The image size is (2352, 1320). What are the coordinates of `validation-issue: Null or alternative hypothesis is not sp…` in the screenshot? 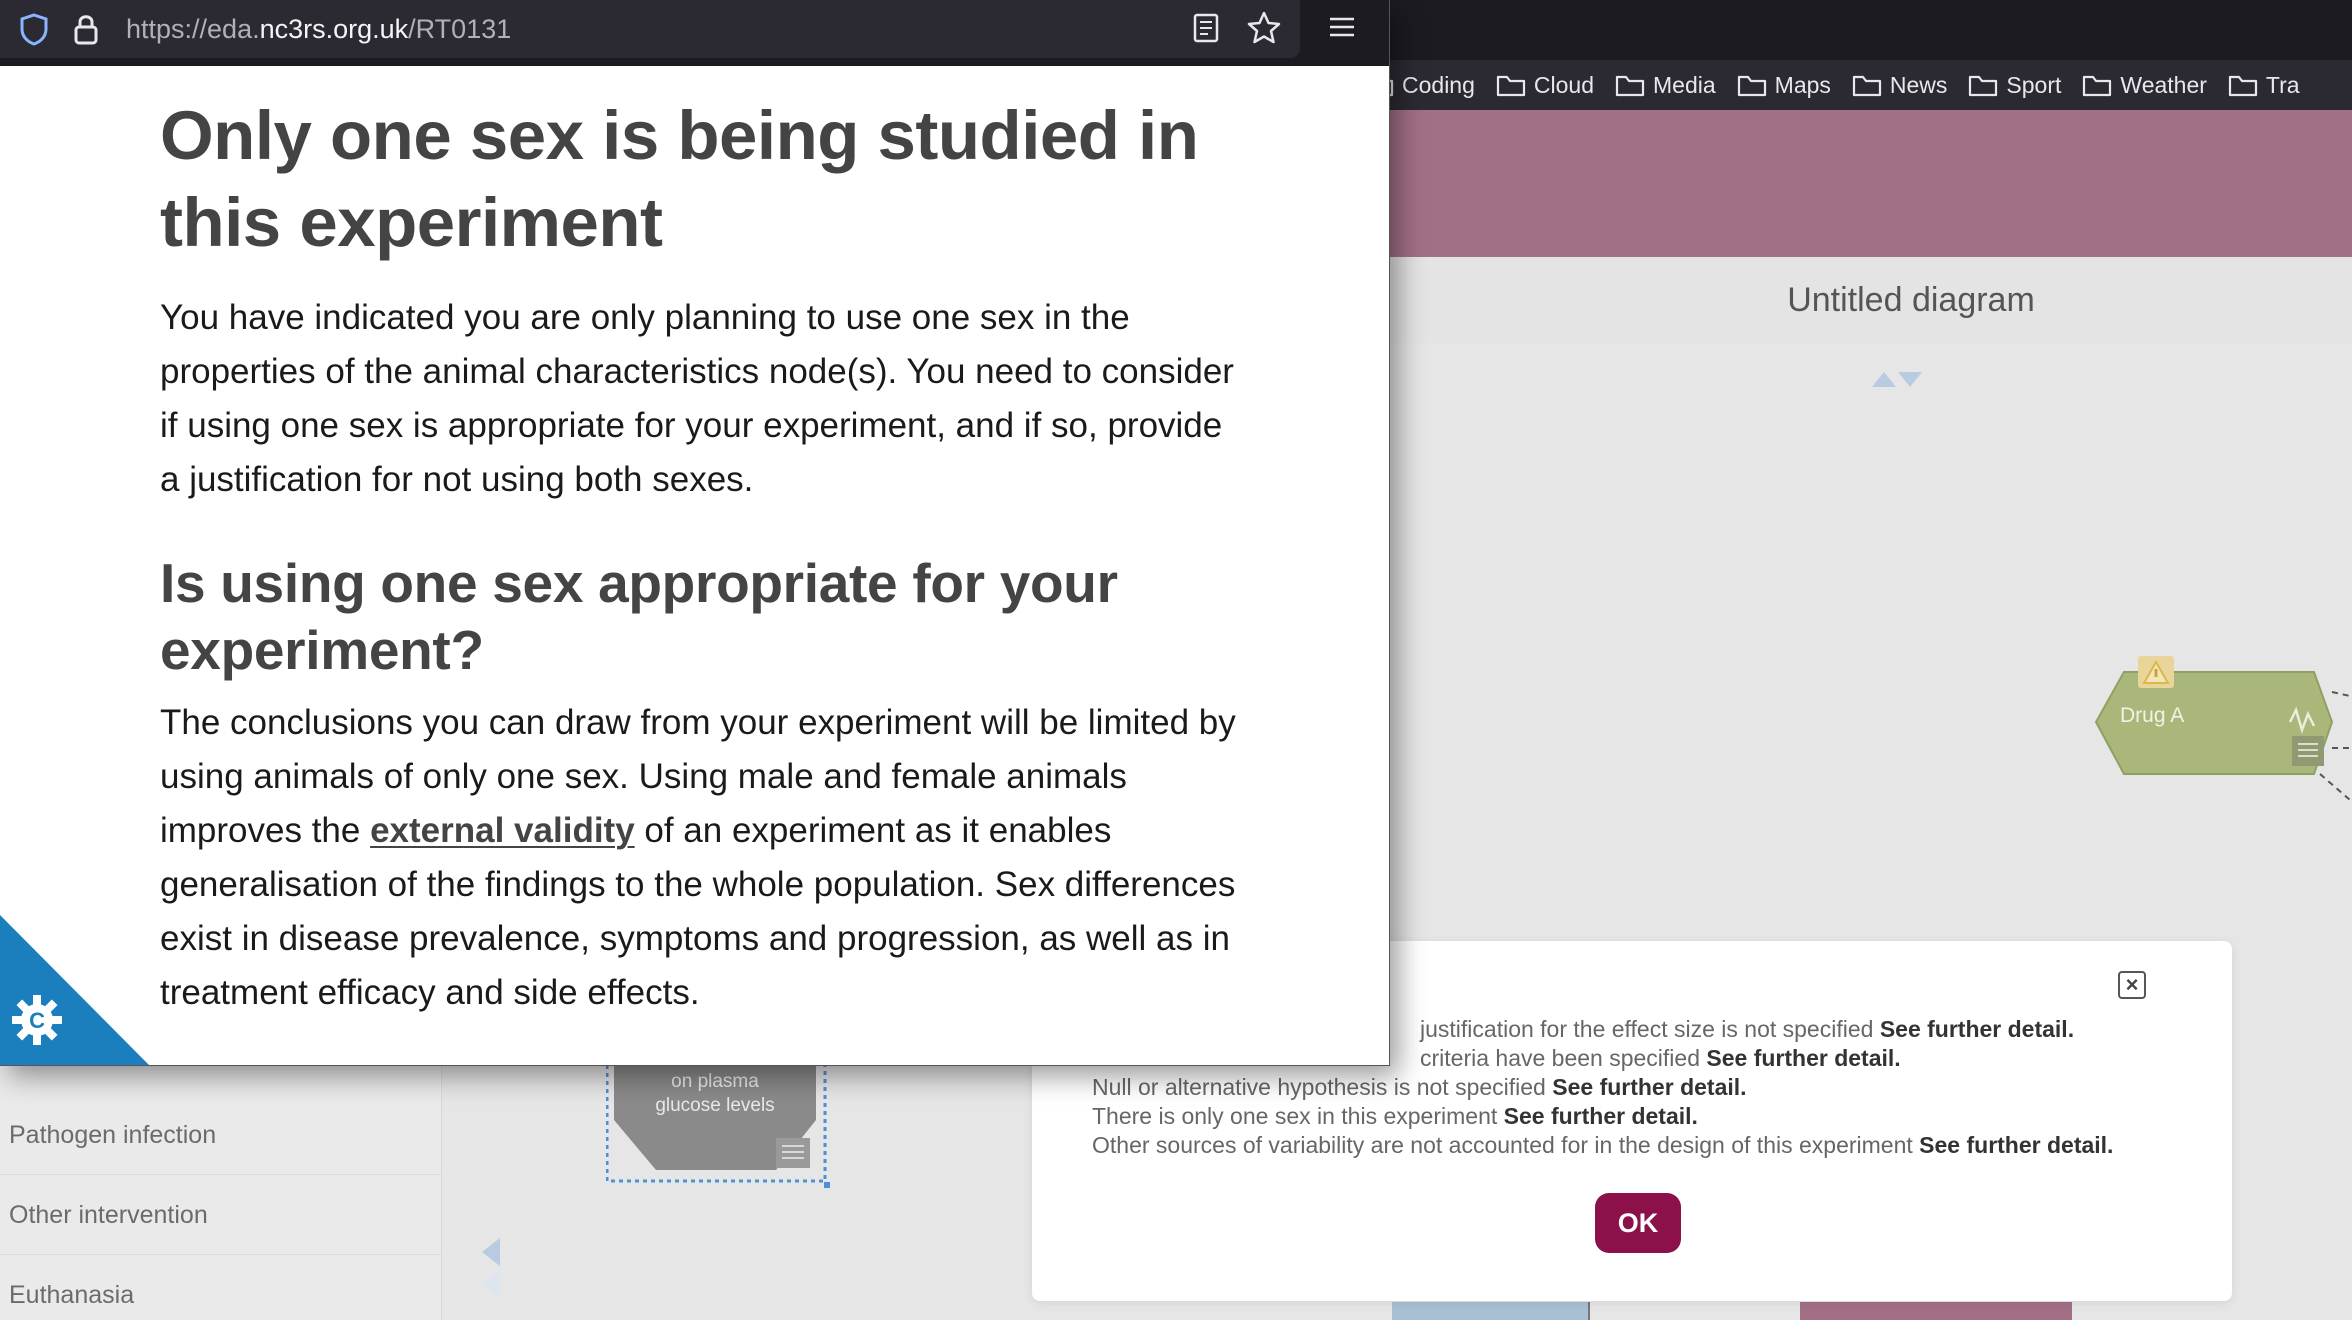 It's located at (1657, 1087).